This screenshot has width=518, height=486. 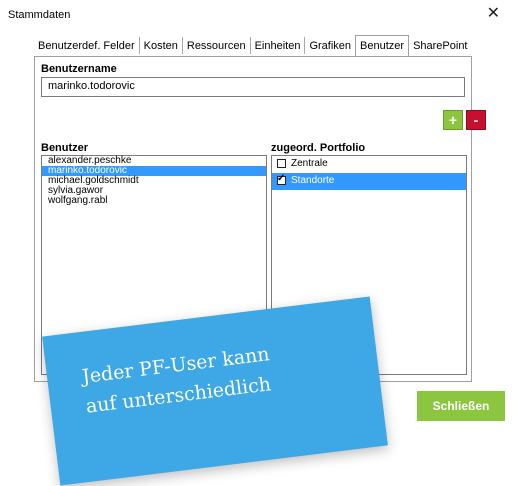 I want to click on list-item: wolfgang.rabl, so click(x=154, y=201).